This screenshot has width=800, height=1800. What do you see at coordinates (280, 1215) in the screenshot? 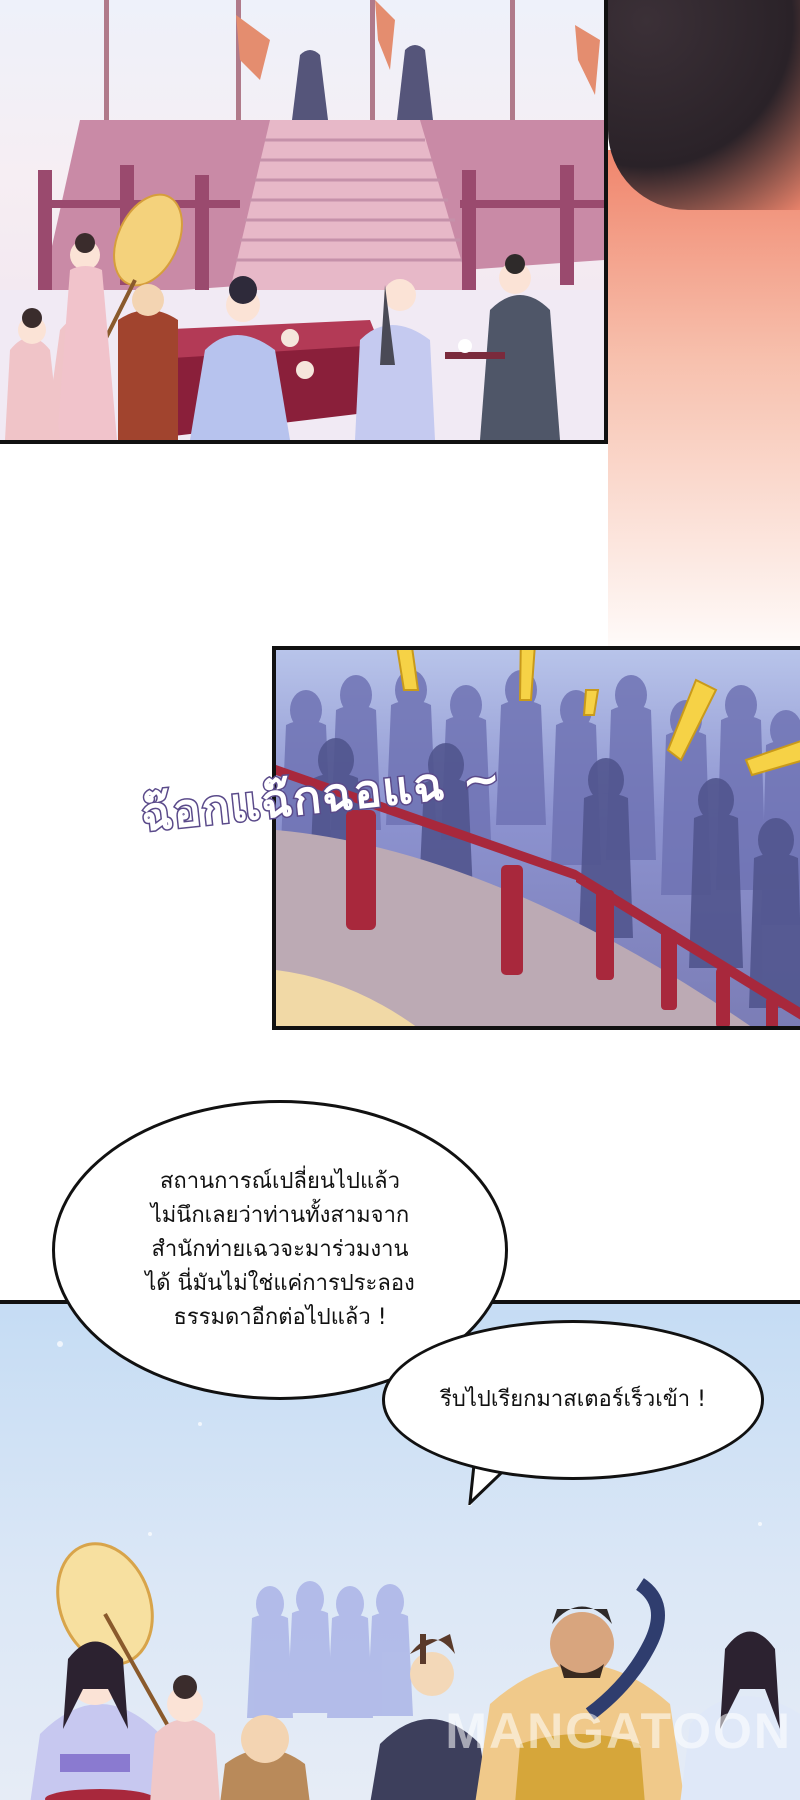
I see `speech-line: ไม่นึกเลยว่าท่านทั้งสามจาก` at bounding box center [280, 1215].